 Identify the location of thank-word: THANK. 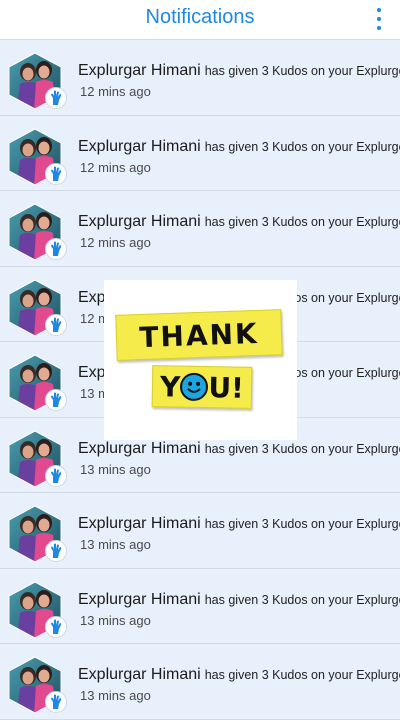
(199, 335).